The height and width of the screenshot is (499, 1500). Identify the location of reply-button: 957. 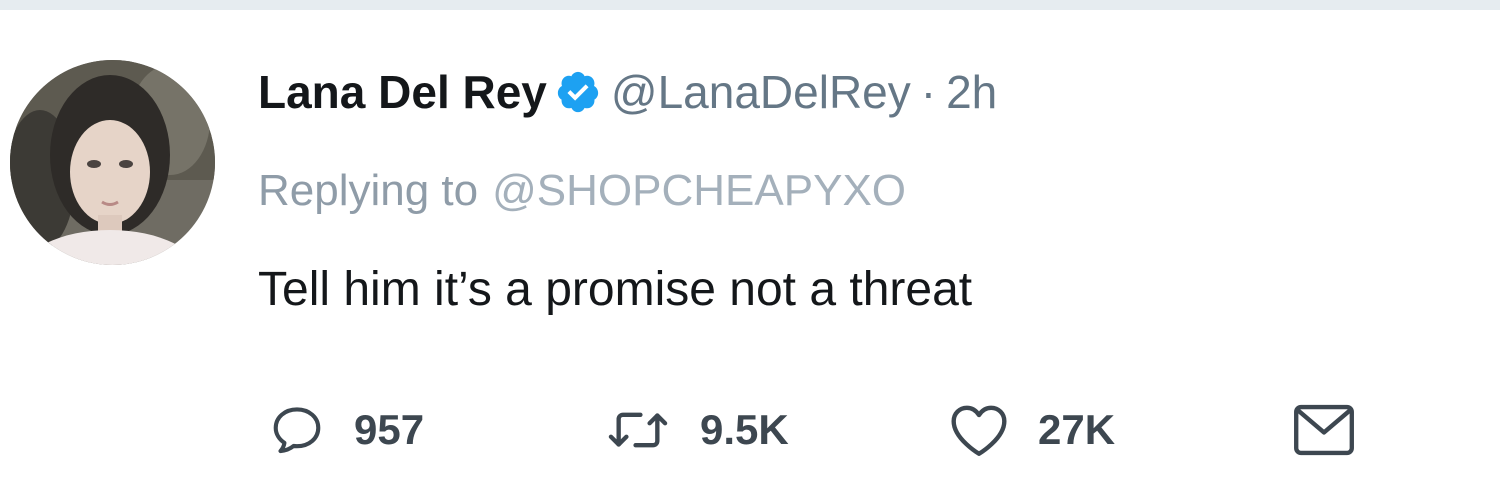
(346, 430).